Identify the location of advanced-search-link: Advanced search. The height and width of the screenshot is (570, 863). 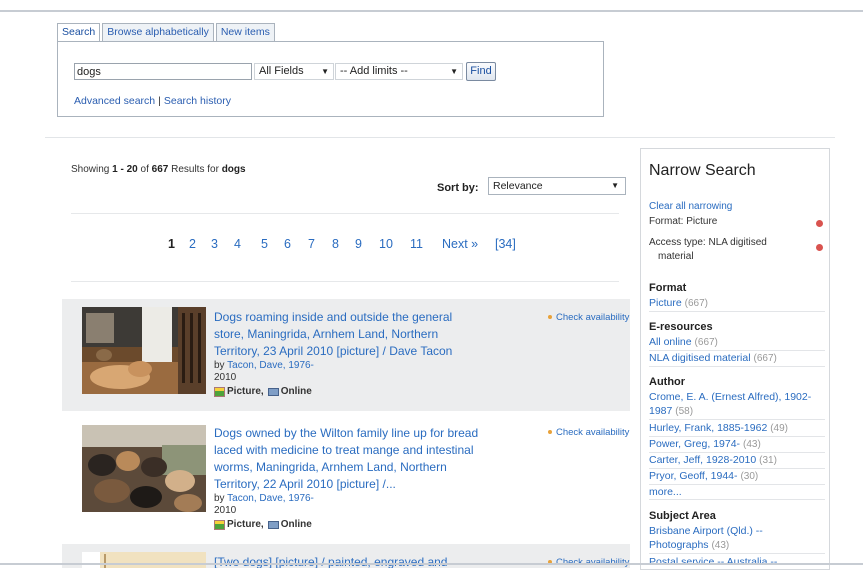
(114, 101).